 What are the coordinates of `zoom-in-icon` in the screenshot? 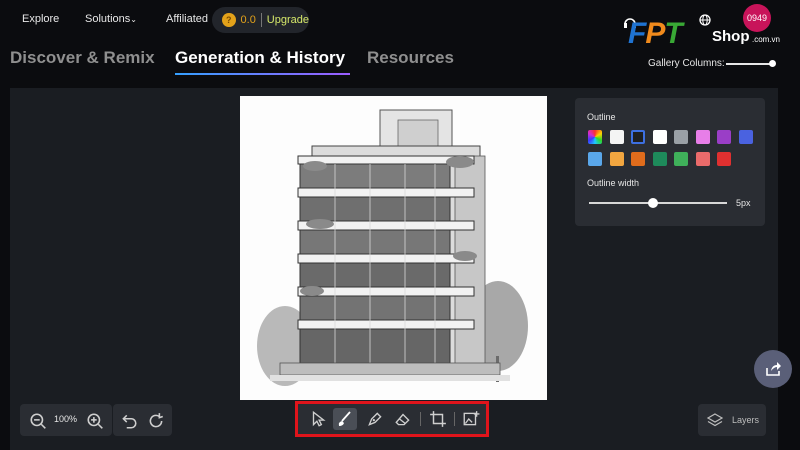 It's located at (95, 421).